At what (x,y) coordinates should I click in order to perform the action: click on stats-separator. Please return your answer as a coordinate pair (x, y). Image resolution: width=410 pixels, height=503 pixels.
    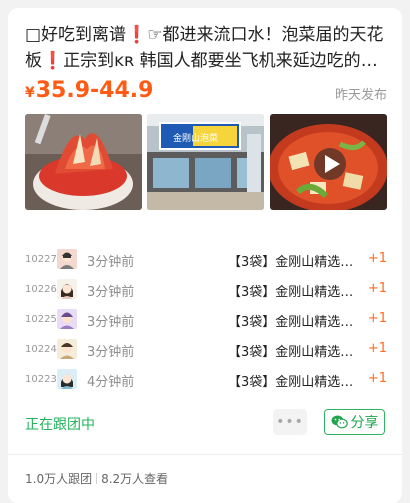
    Looking at the image, I should click on (97, 478).